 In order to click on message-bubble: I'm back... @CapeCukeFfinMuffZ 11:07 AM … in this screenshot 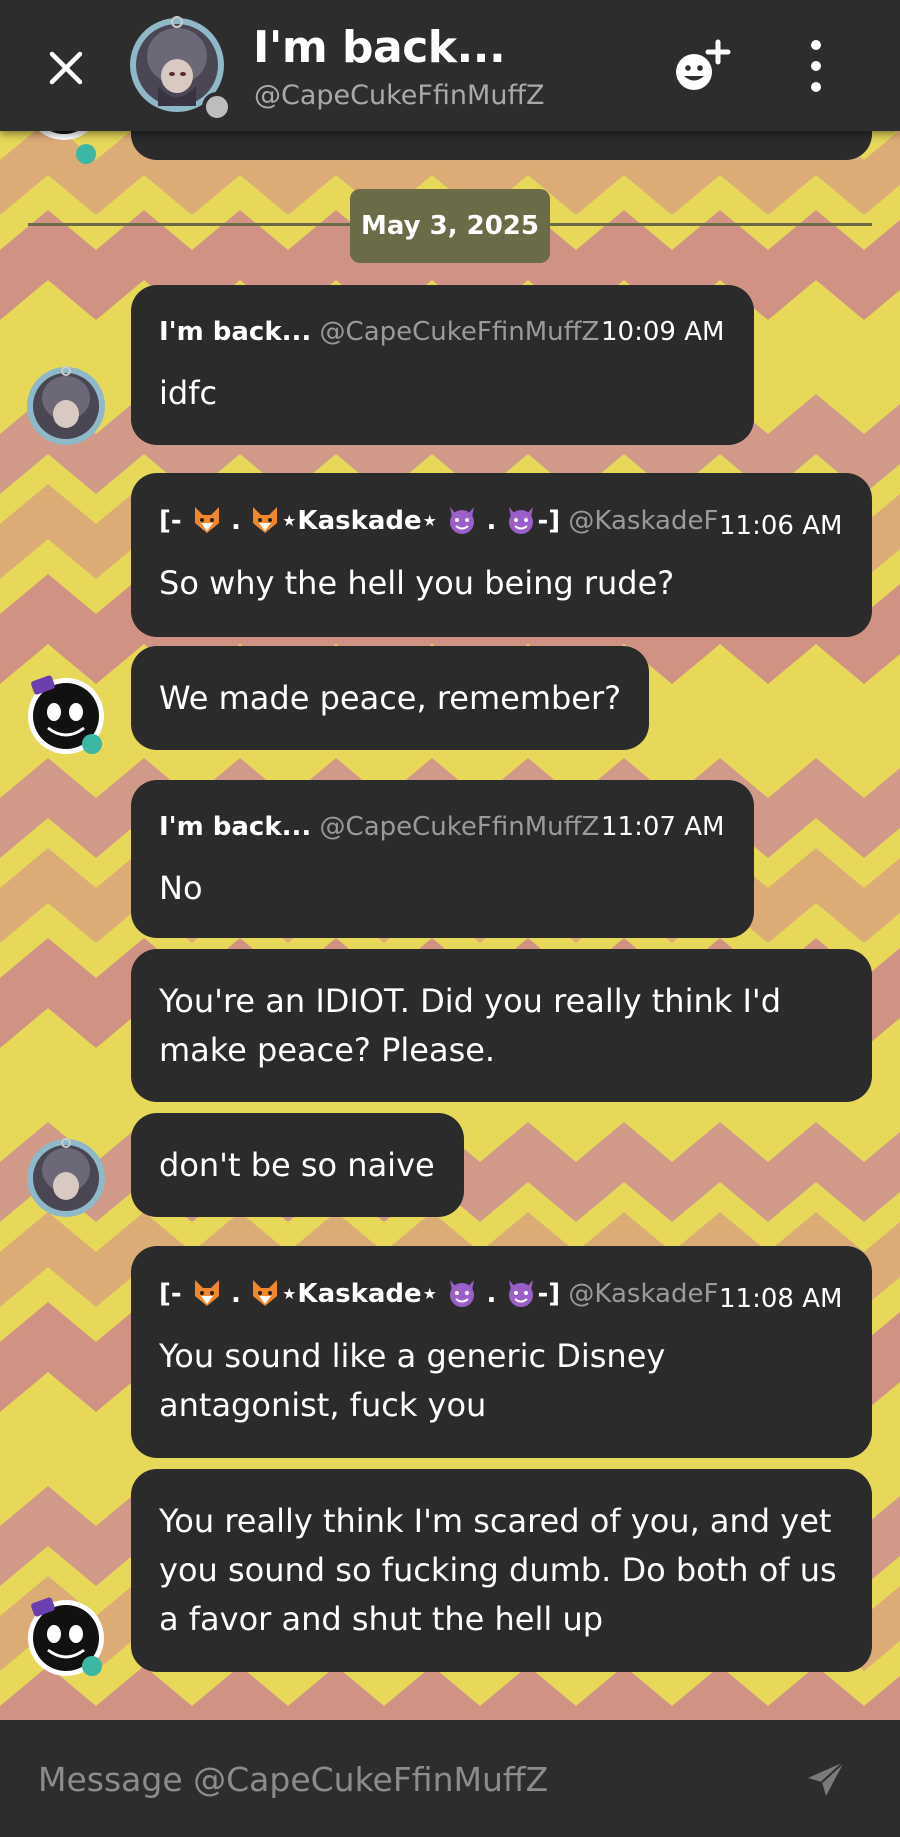, I will do `click(442, 859)`.